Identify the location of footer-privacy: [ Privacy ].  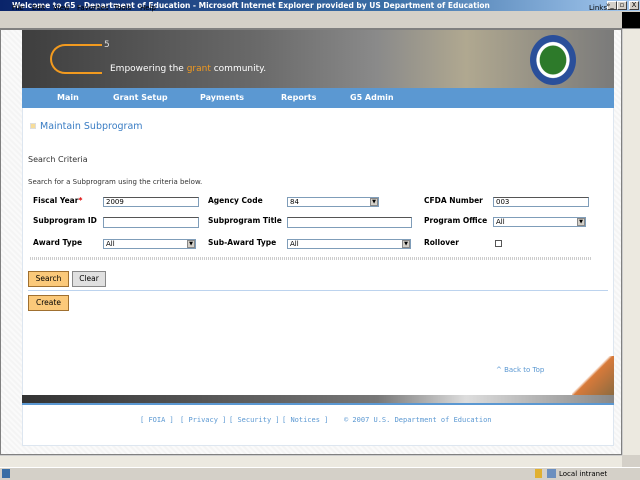
(203, 420).